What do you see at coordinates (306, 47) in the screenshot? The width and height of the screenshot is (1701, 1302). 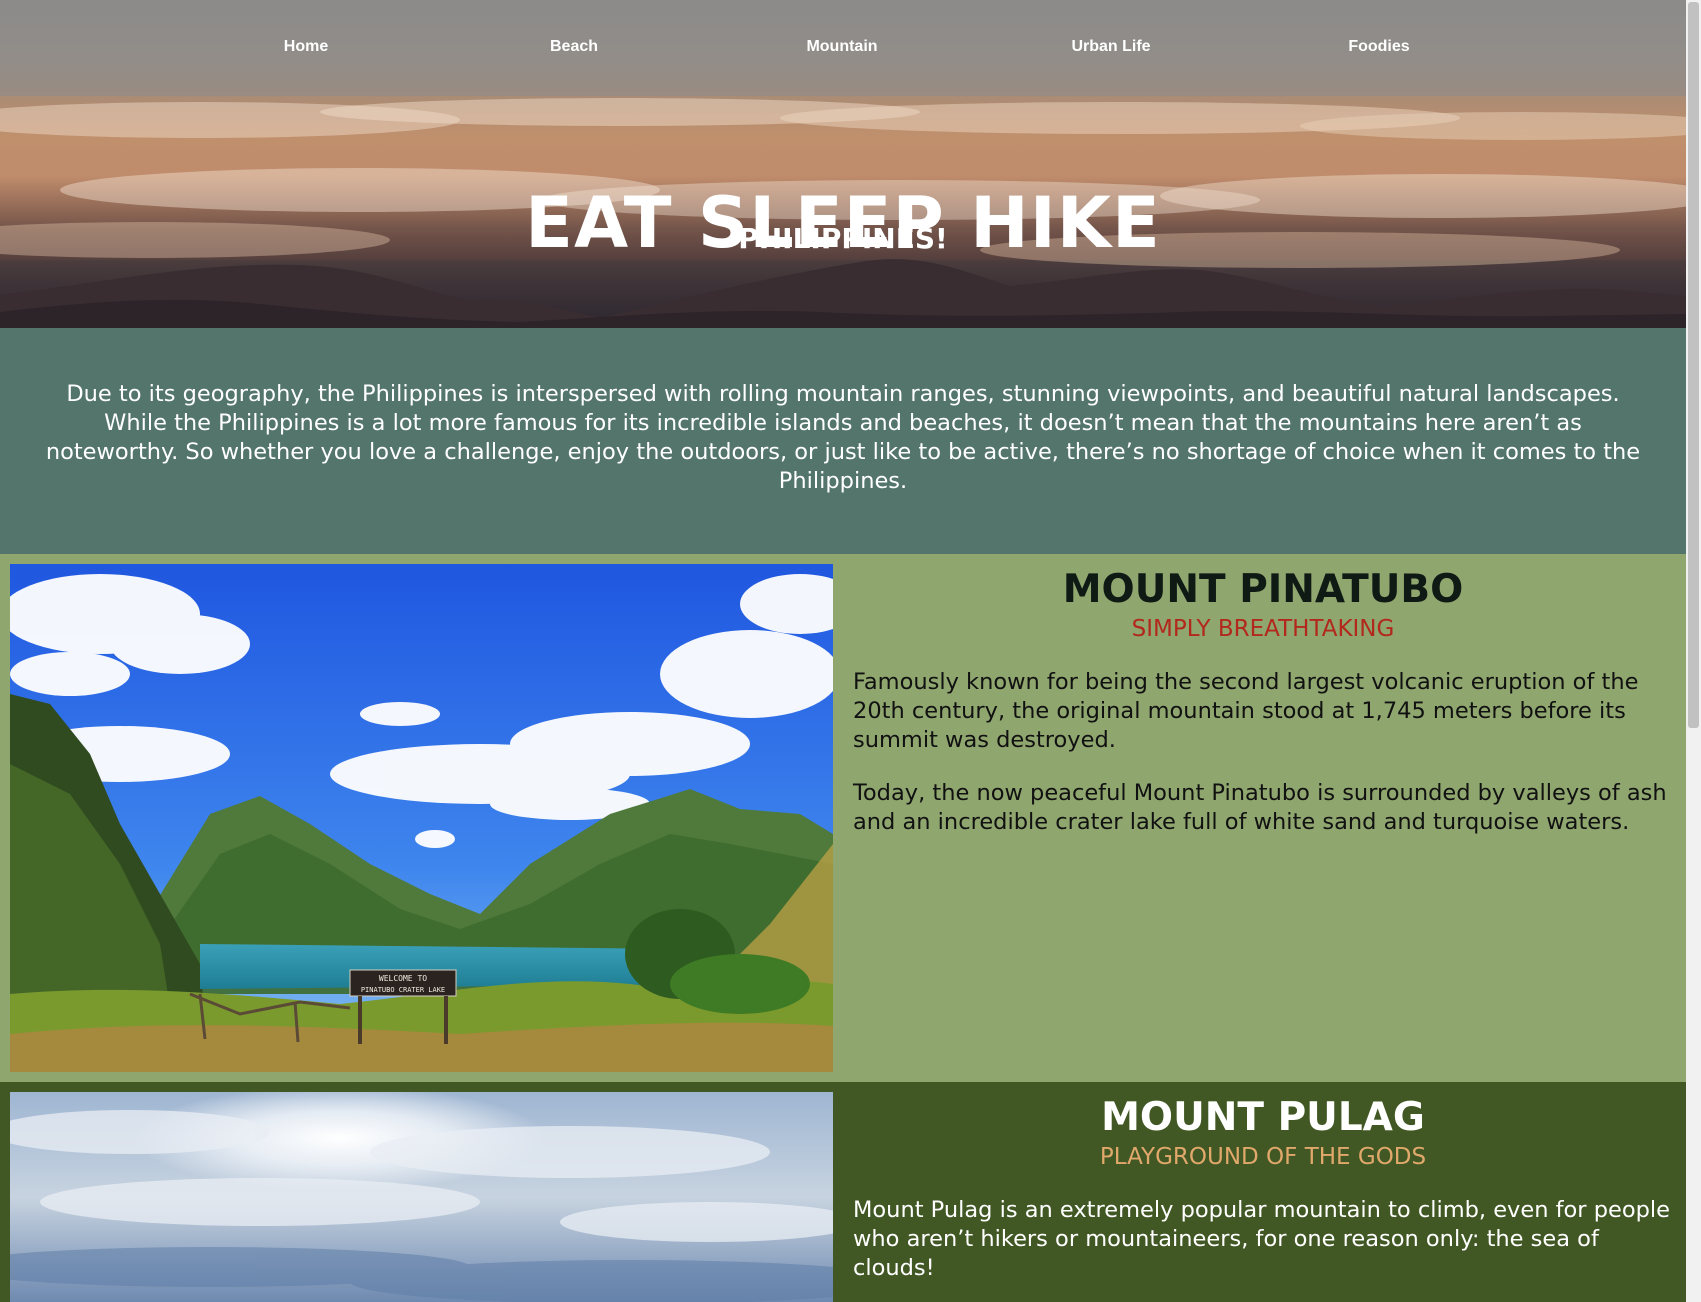 I see `nav-home: Home` at bounding box center [306, 47].